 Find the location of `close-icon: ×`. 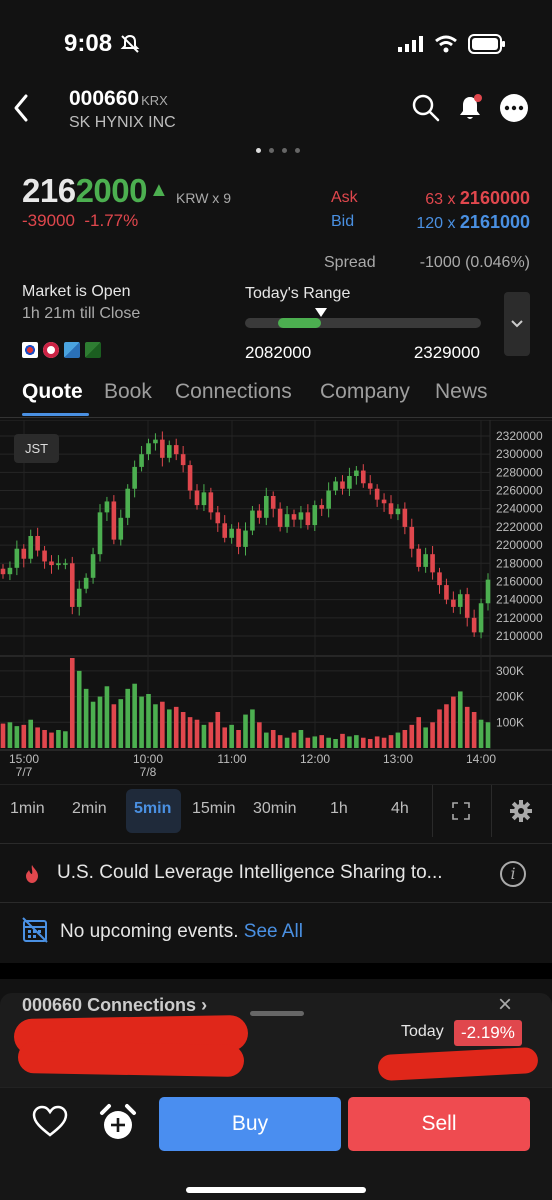

close-icon: × is located at coordinates (505, 1006).